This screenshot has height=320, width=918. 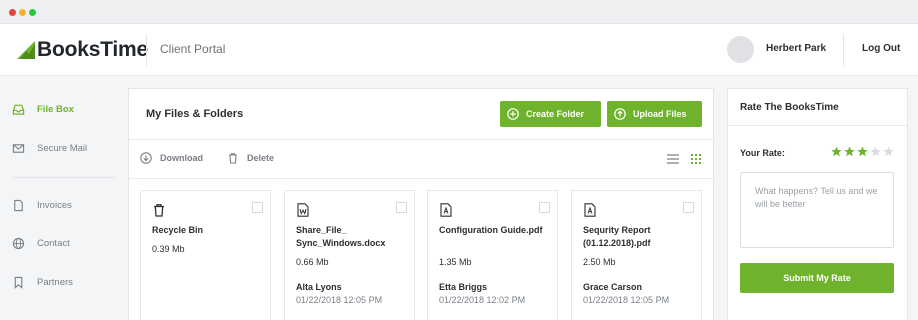 What do you see at coordinates (55, 109) in the screenshot?
I see `sidebar-item-label: File Box` at bounding box center [55, 109].